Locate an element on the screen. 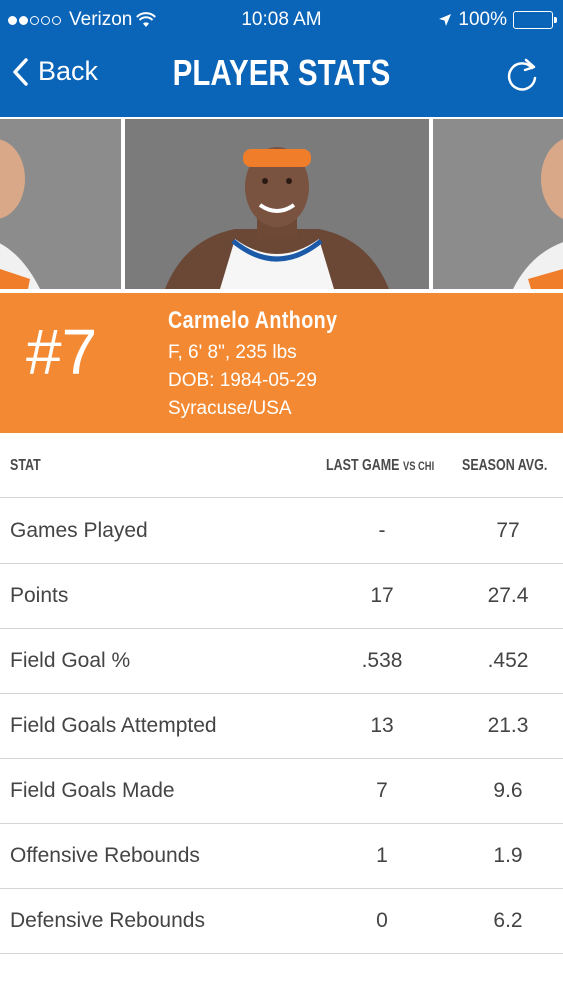  refresh-button is located at coordinates (522, 77).